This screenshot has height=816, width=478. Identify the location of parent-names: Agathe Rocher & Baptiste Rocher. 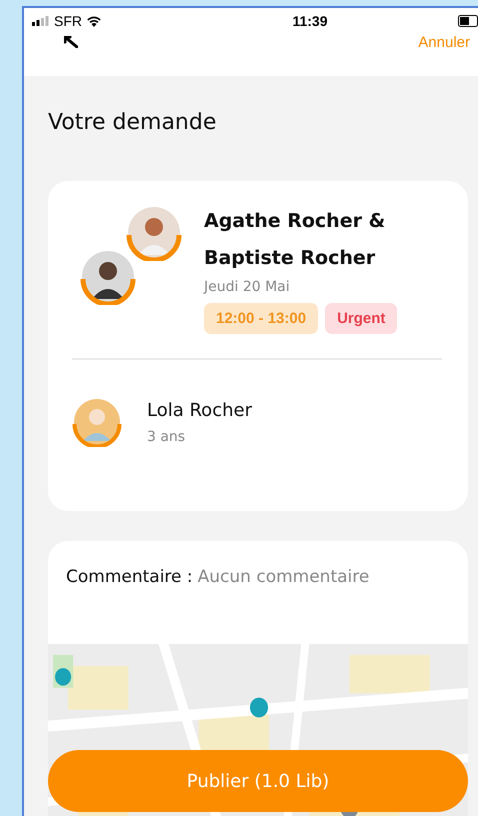
(295, 240).